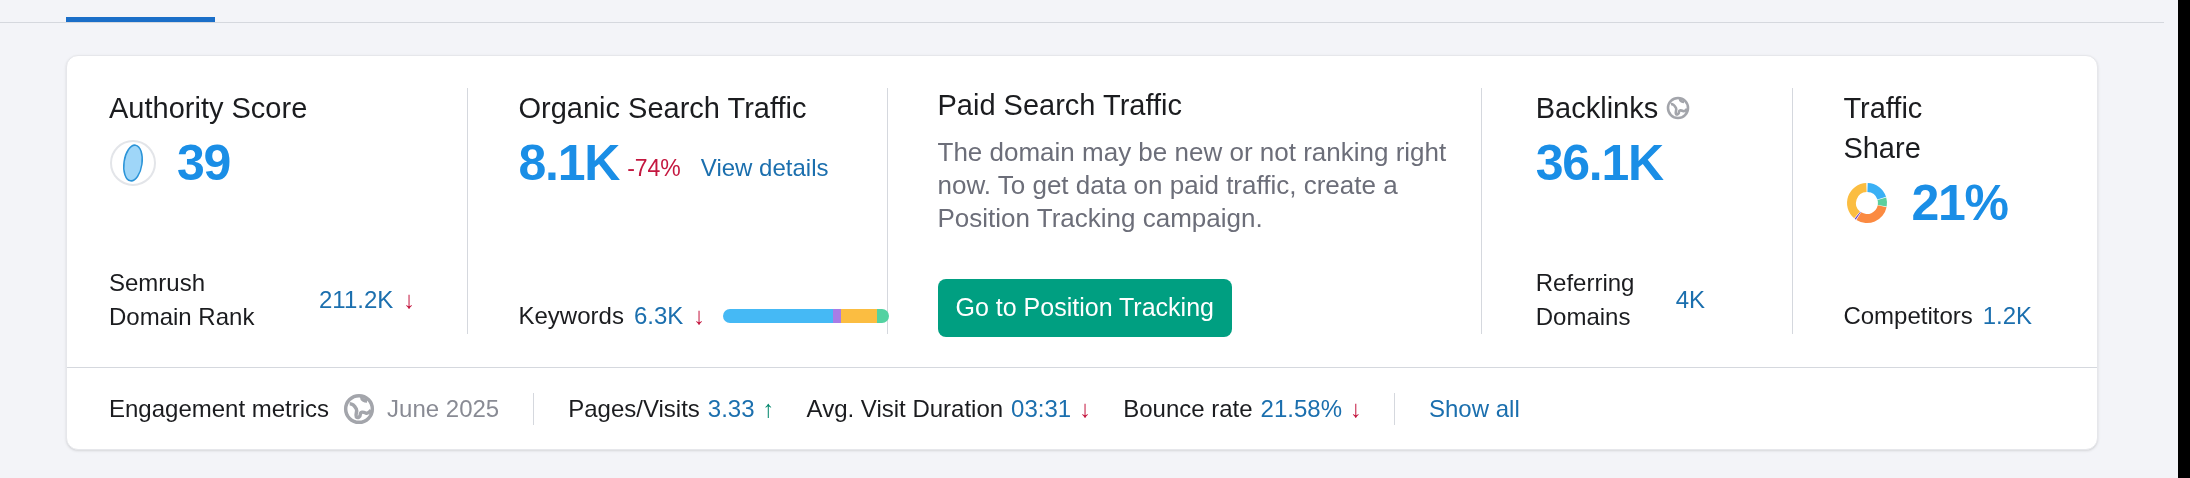 Image resolution: width=2190 pixels, height=478 pixels. Describe the element at coordinates (1585, 300) in the screenshot. I see `metric-label: Referring Domains` at that location.